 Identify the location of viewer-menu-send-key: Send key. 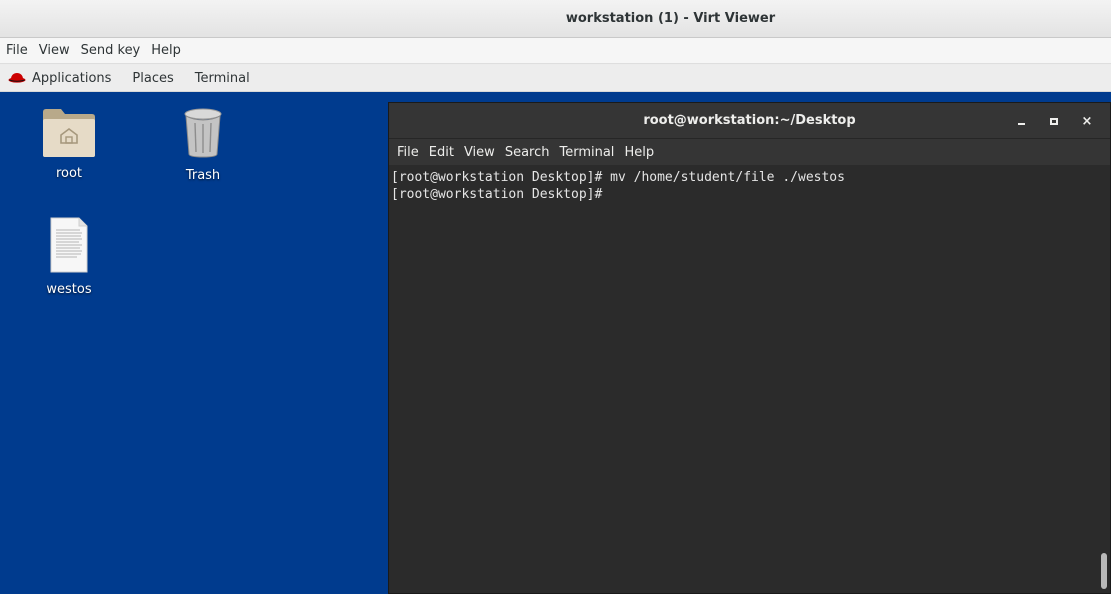
(111, 50).